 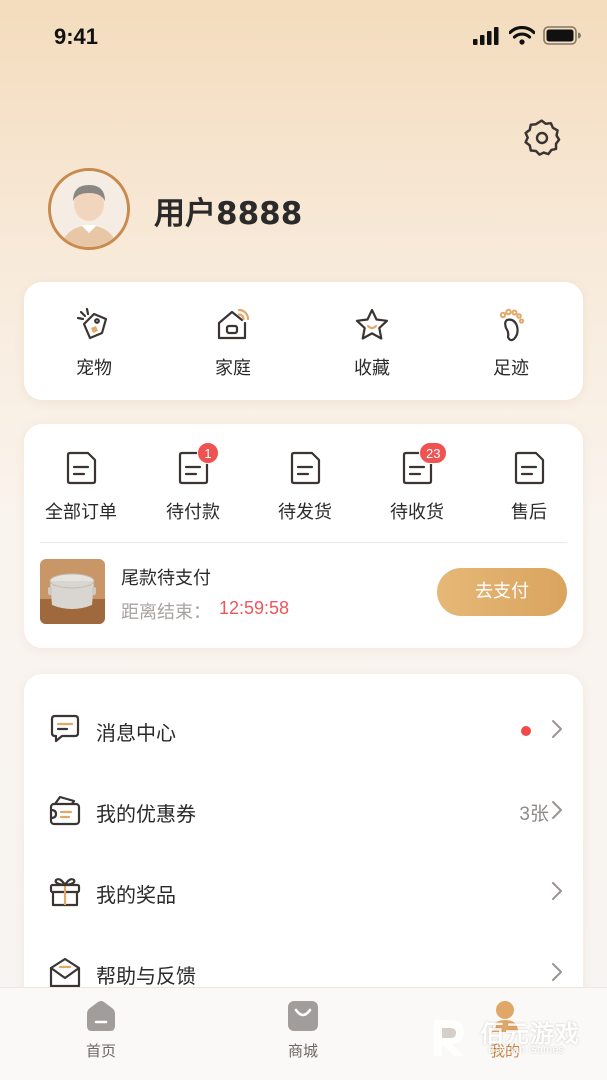 What do you see at coordinates (233, 324) in the screenshot?
I see `smart-home-icon` at bounding box center [233, 324].